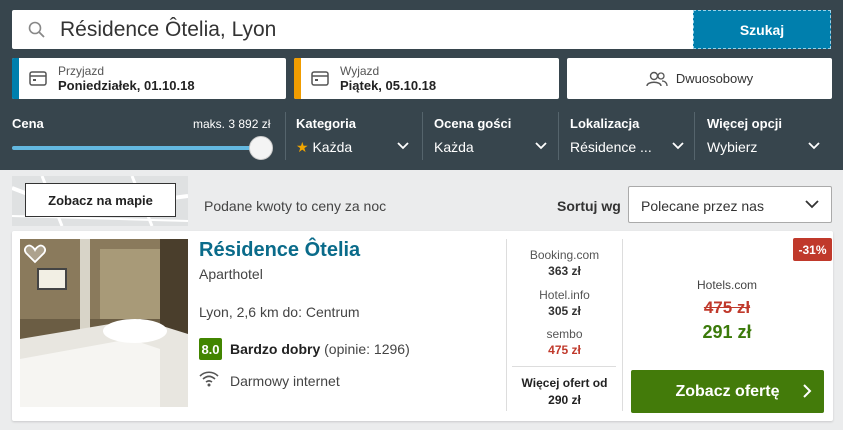 The height and width of the screenshot is (430, 843). I want to click on offer-row: Hotel.info 305 zł, so click(564, 303).